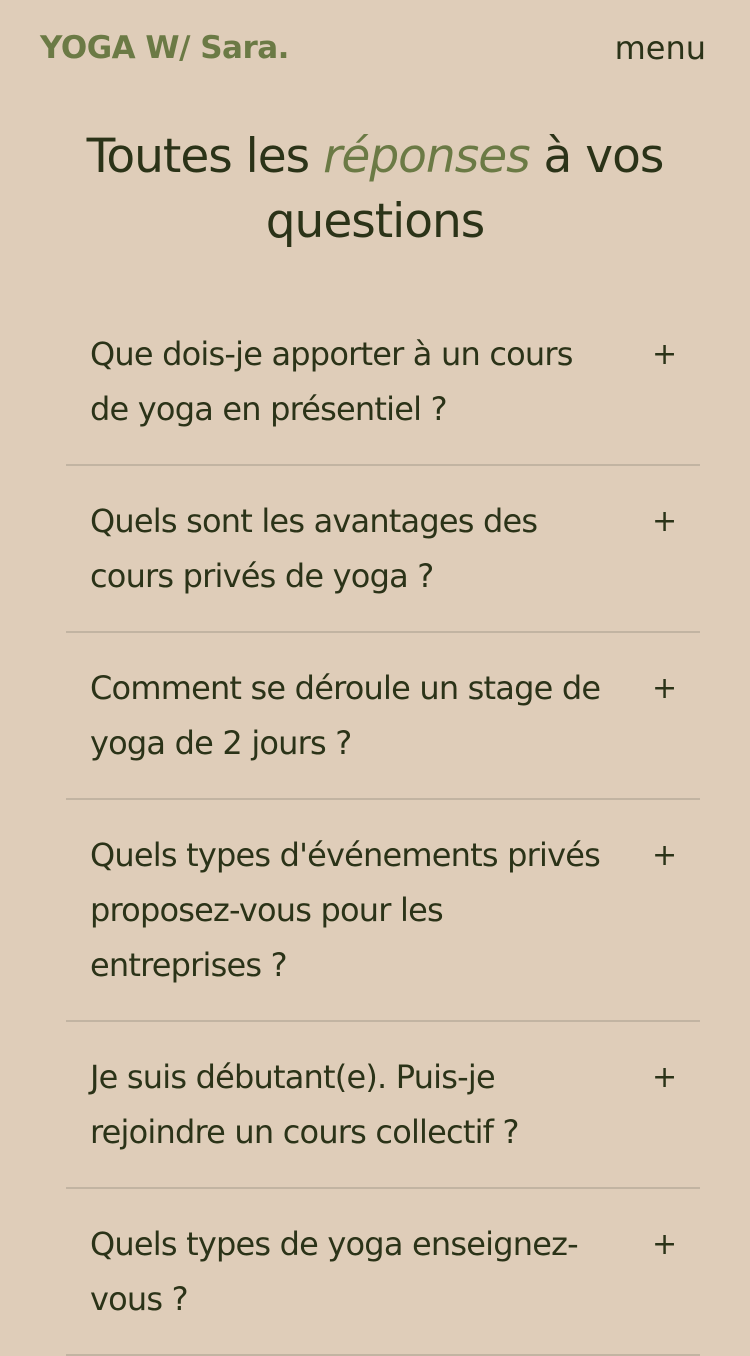 The height and width of the screenshot is (1356, 750). I want to click on faq-item: Quels types de yoga enseignez-vous ? +, so click(383, 1272).